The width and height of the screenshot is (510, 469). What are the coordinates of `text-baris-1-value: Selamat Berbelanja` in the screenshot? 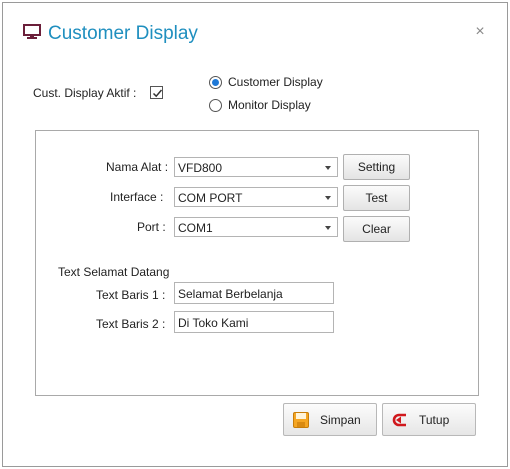 It's located at (230, 294).